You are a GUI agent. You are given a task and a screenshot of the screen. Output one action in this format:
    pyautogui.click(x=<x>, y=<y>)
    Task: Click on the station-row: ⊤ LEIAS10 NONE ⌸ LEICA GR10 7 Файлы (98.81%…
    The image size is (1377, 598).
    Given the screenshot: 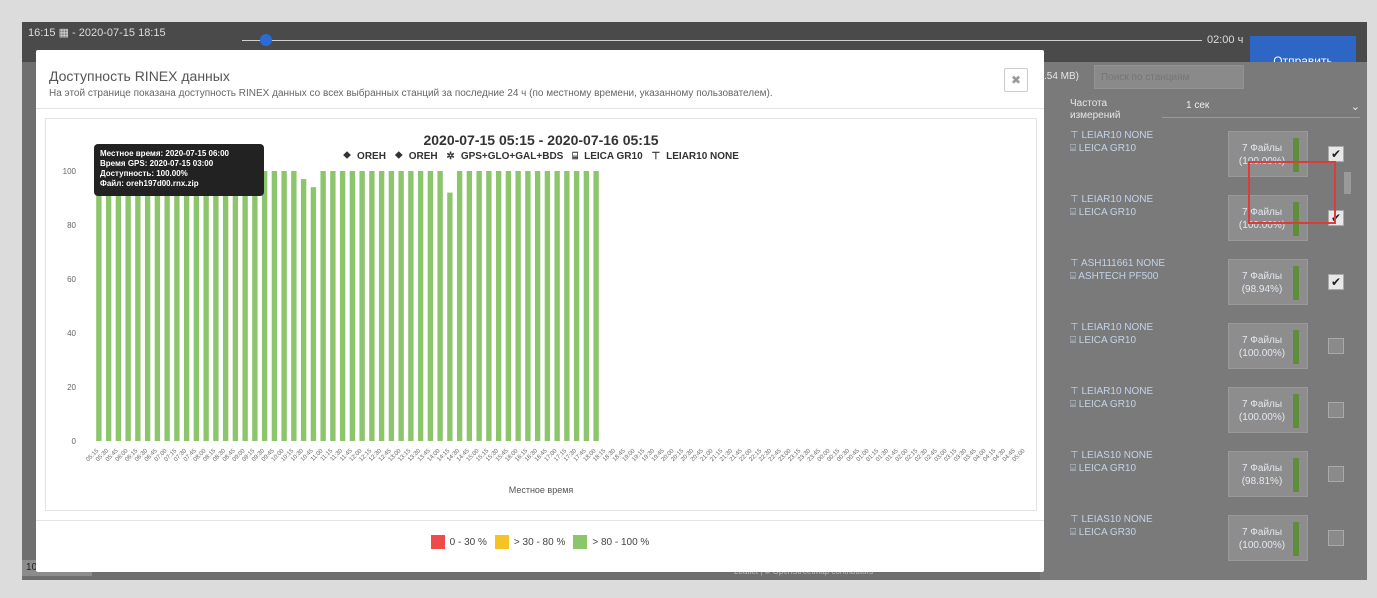 What is the action you would take?
    pyautogui.click(x=1203, y=476)
    